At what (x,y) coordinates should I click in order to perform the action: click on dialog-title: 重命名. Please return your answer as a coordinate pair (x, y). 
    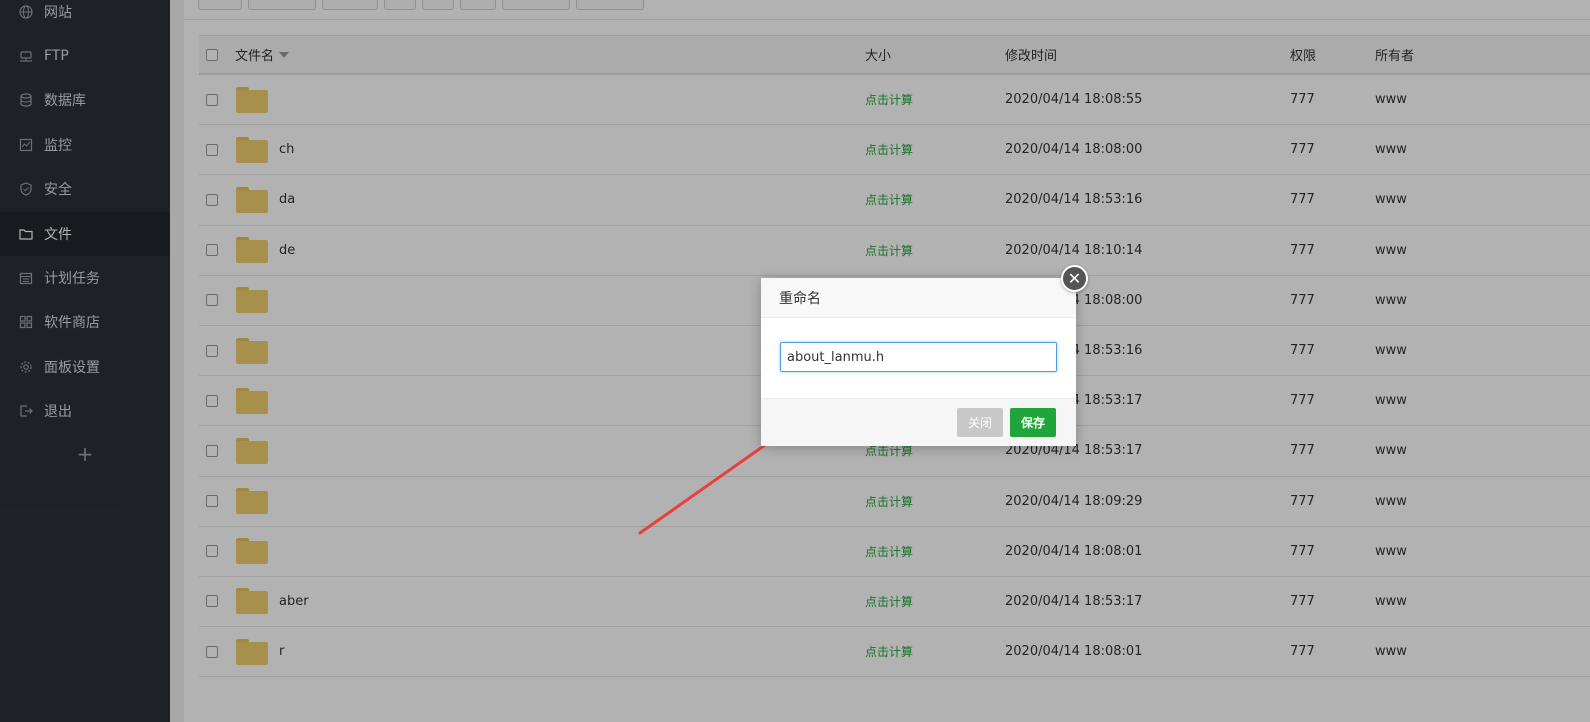
    Looking at the image, I should click on (918, 298).